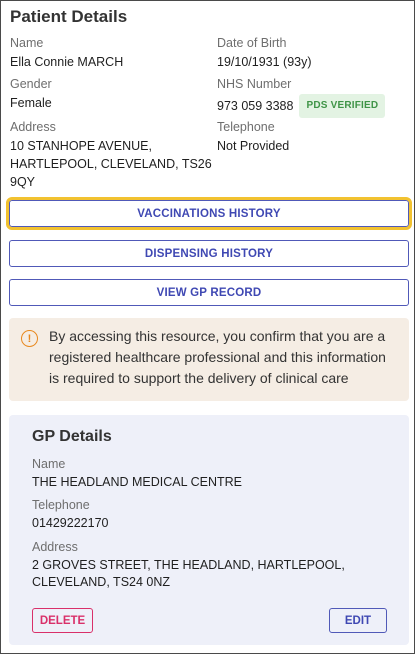 The width and height of the screenshot is (415, 654). Describe the element at coordinates (29, 338) in the screenshot. I see `warning-circle-icon: !` at that location.